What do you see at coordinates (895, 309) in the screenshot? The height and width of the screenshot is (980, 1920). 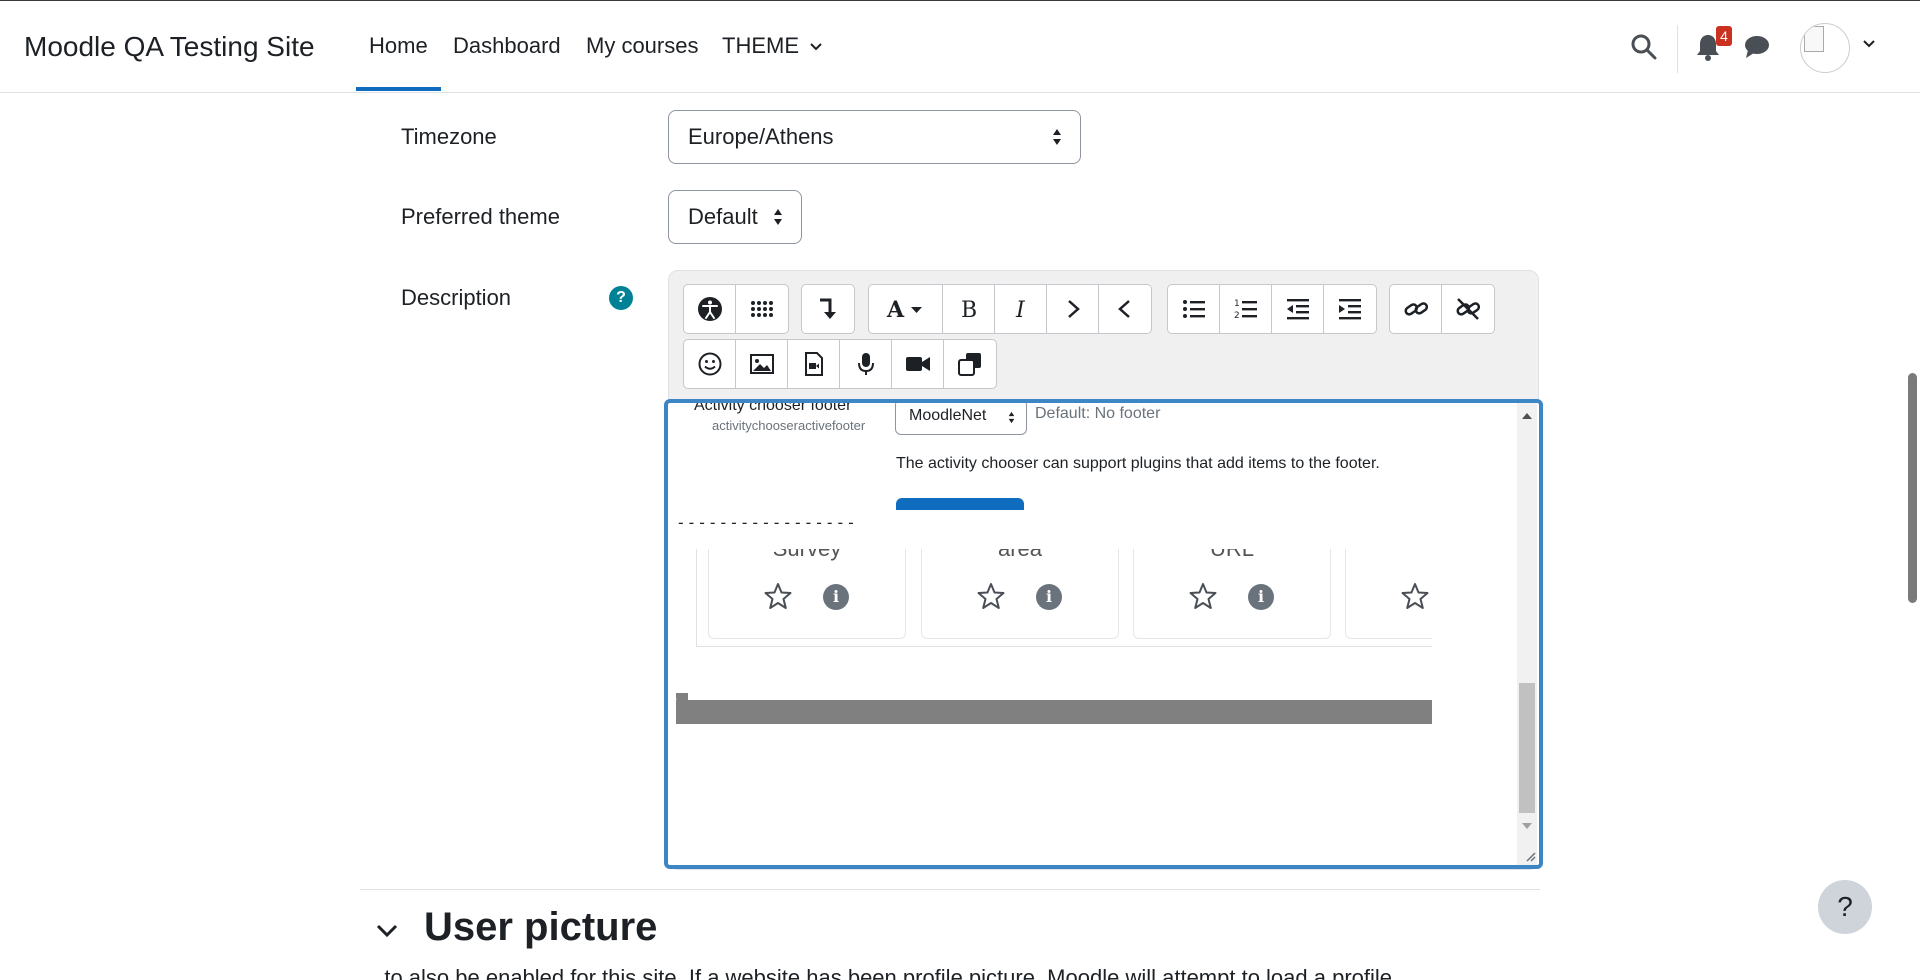 I see `svg-text: A` at bounding box center [895, 309].